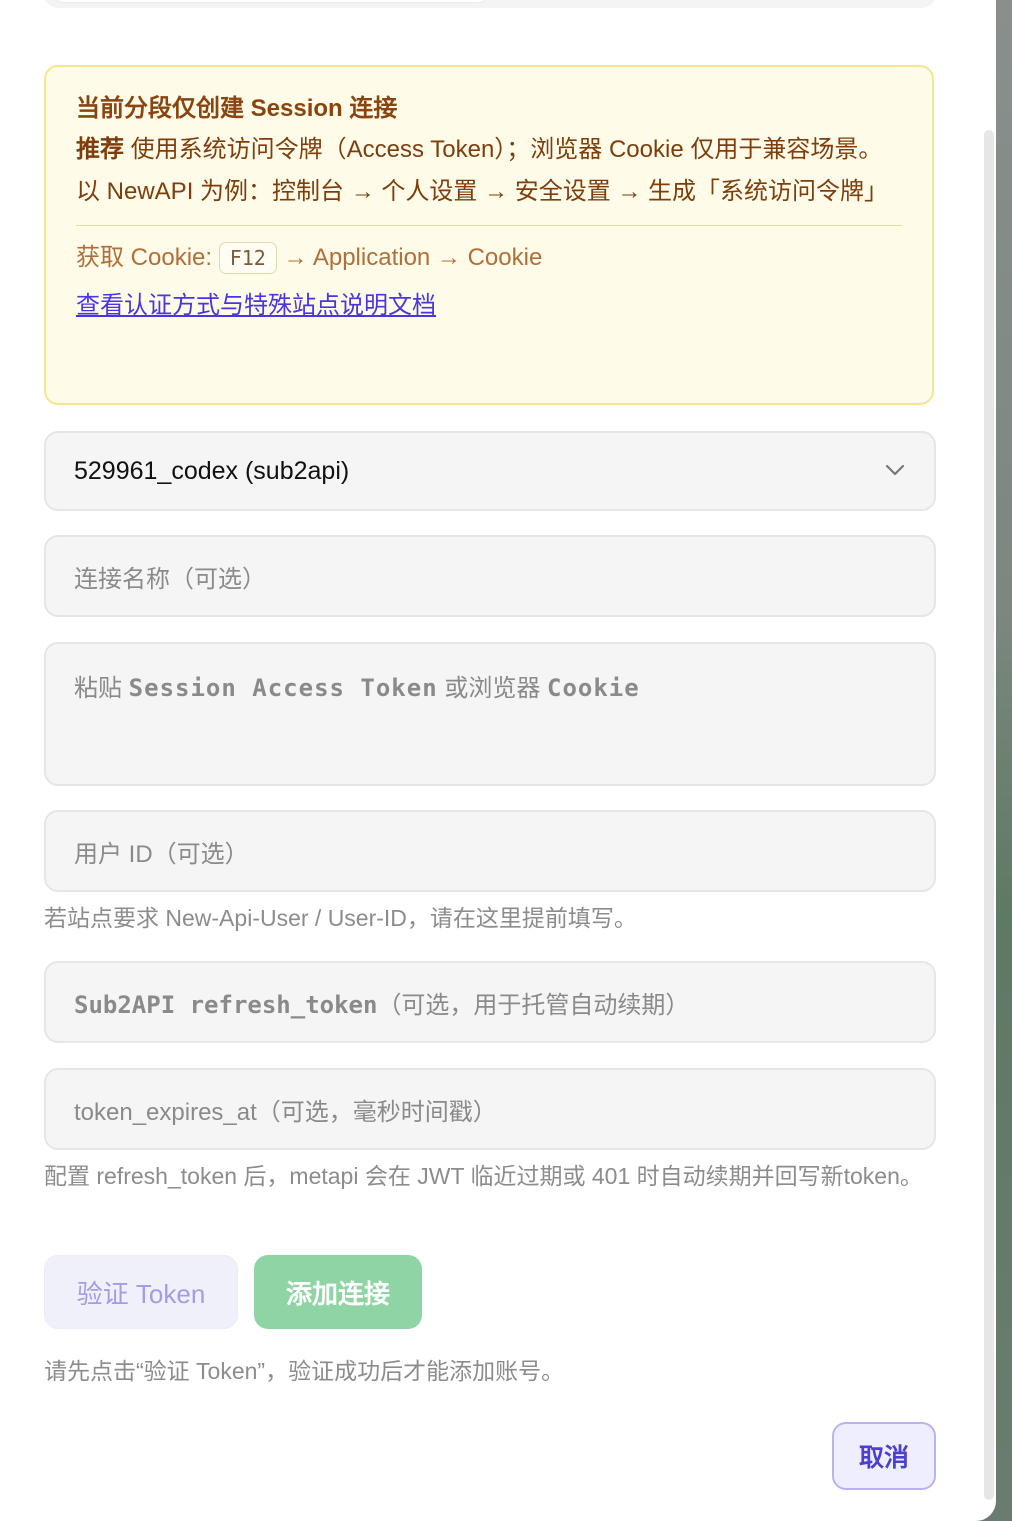 This screenshot has height=1521, width=1012. Describe the element at coordinates (283, 688) in the screenshot. I see `token-placeholder-mono1: Session Access Token` at that location.